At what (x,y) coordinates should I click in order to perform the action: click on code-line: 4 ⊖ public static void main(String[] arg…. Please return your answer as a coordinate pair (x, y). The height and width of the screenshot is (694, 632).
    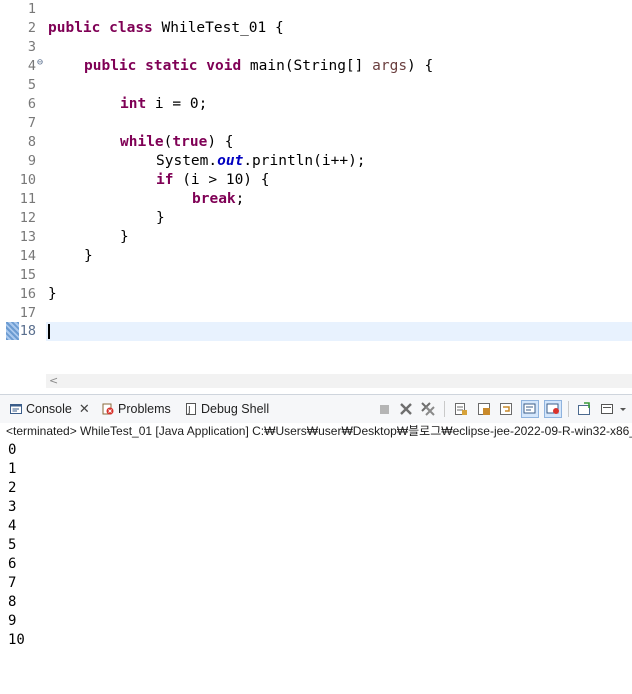
    Looking at the image, I should click on (316, 66).